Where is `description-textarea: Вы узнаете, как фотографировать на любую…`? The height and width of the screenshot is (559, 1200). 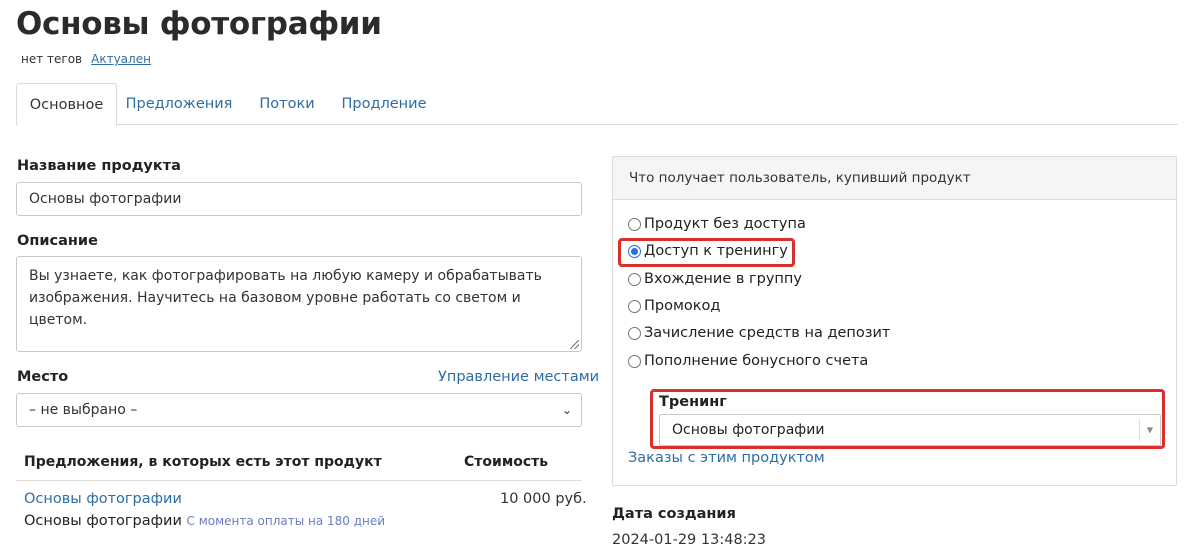 description-textarea: Вы узнаете, как фотографировать на любую… is located at coordinates (299, 304).